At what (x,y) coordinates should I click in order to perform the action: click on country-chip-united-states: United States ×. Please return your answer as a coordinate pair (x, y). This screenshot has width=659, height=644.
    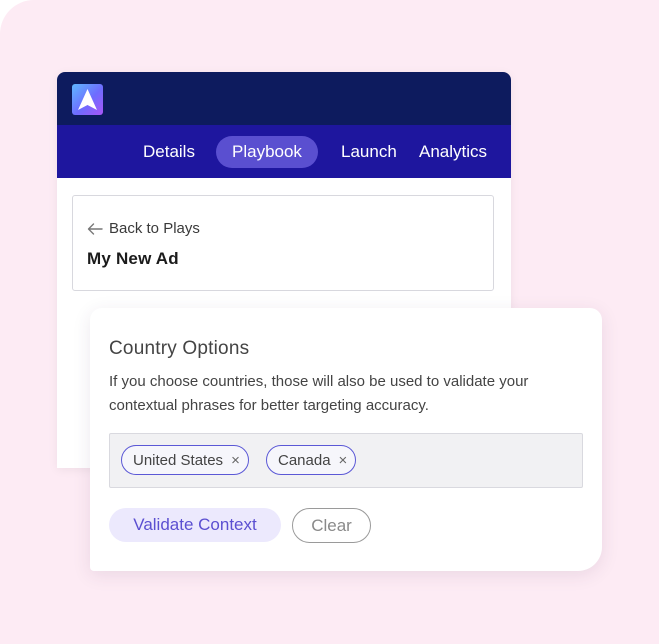
    Looking at the image, I should click on (185, 460).